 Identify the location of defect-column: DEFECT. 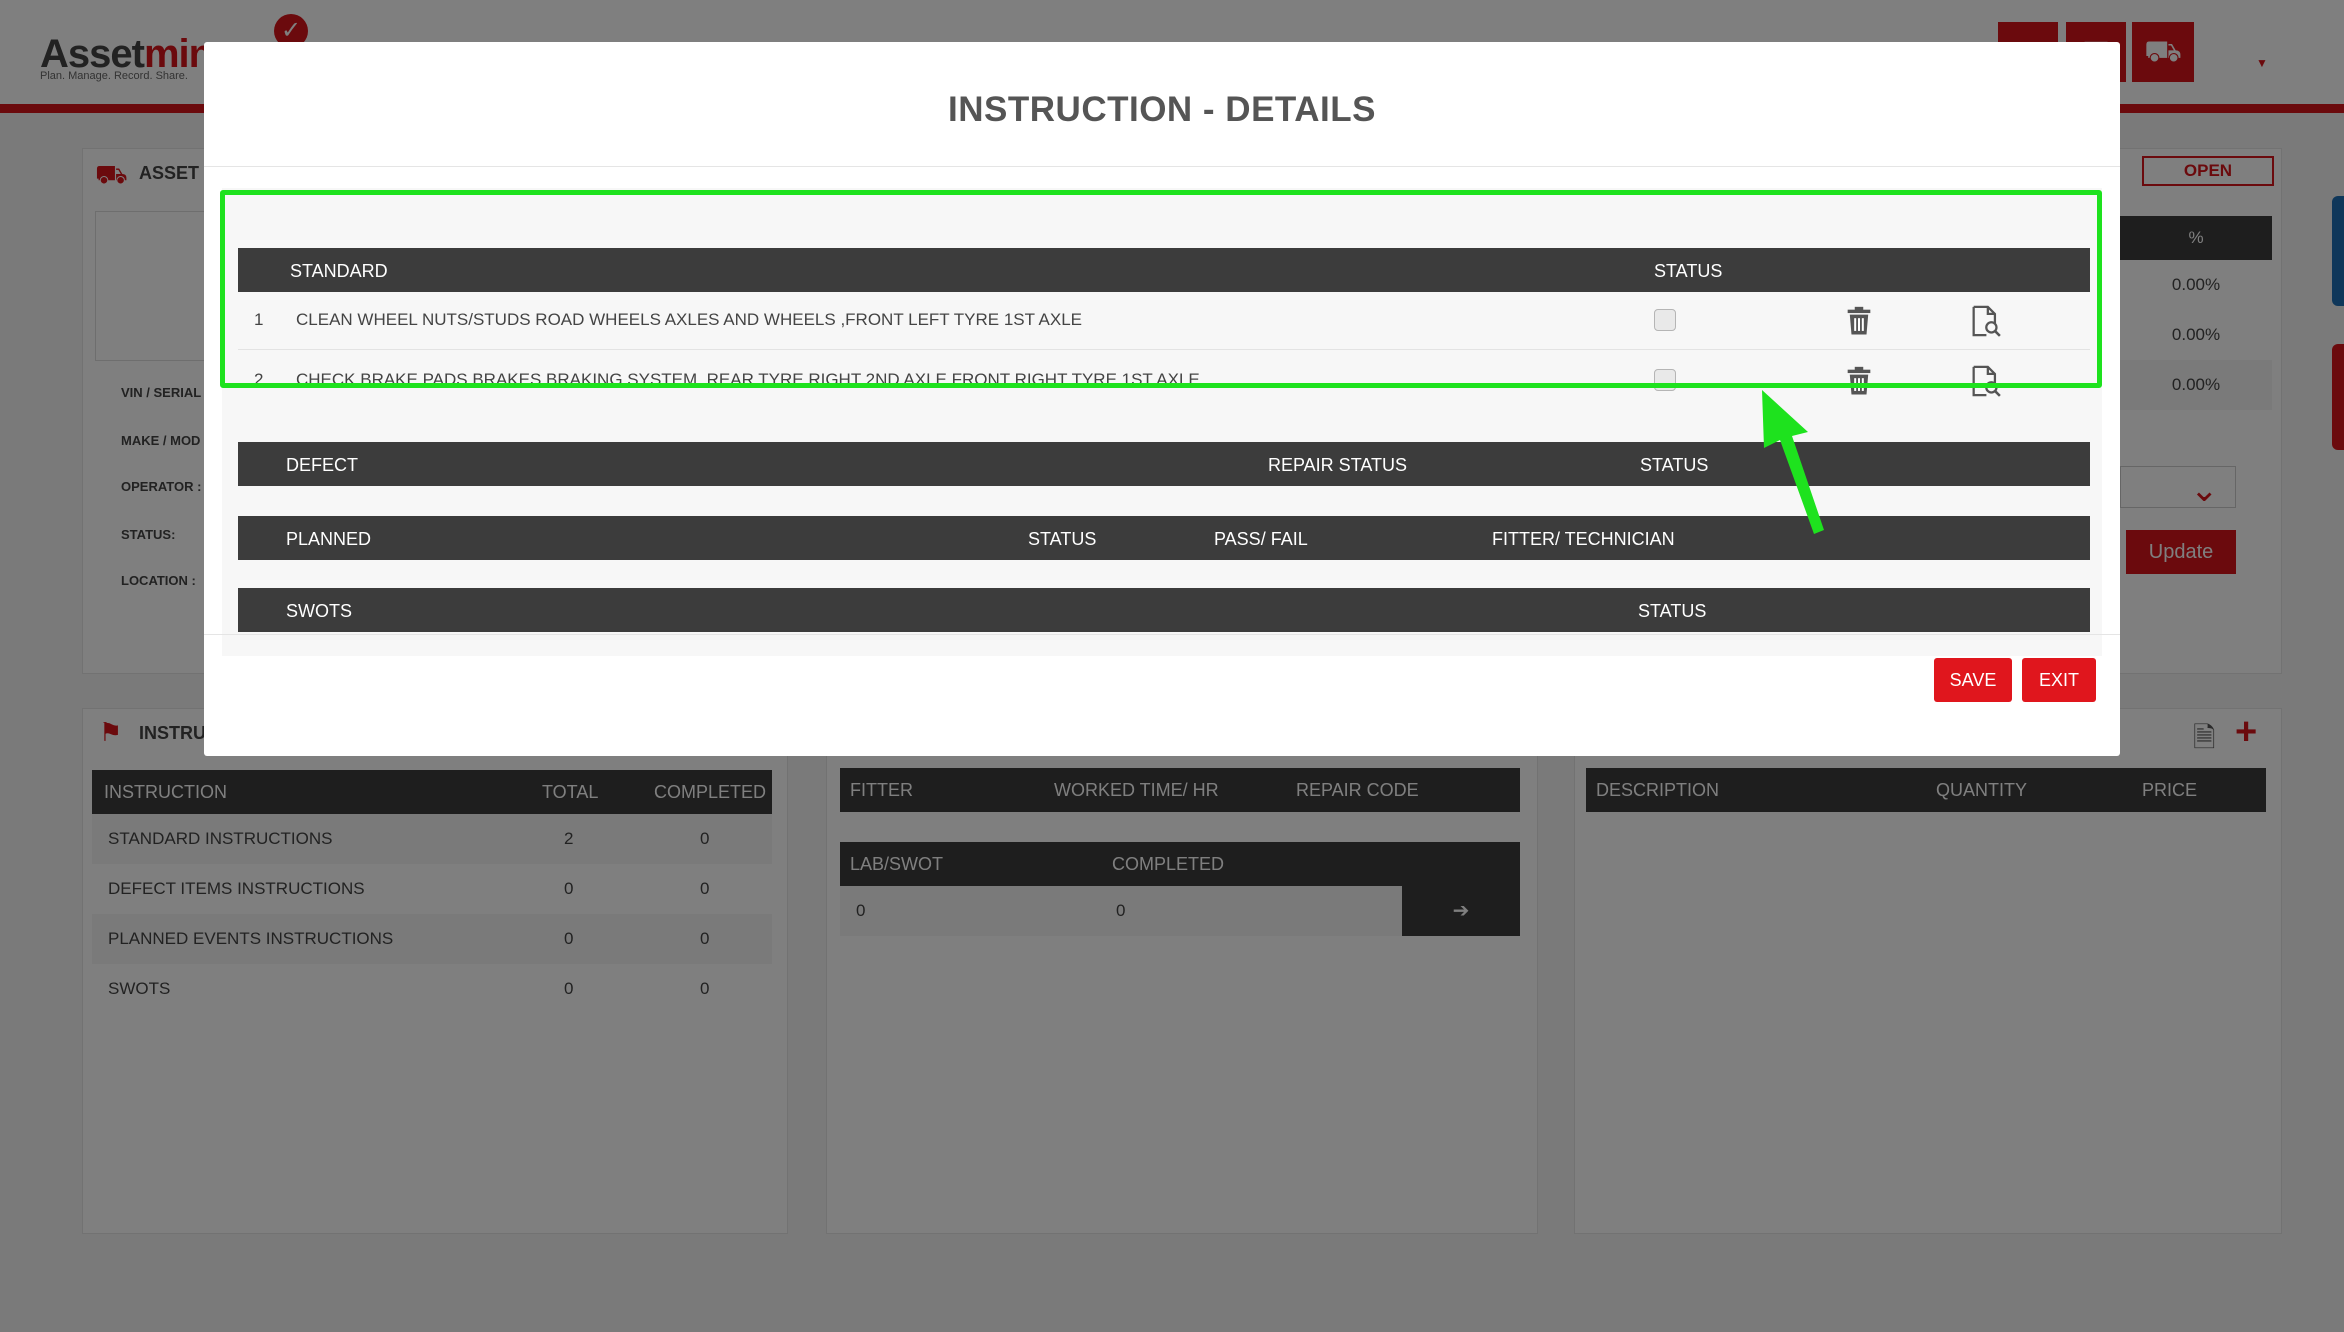
(322, 465).